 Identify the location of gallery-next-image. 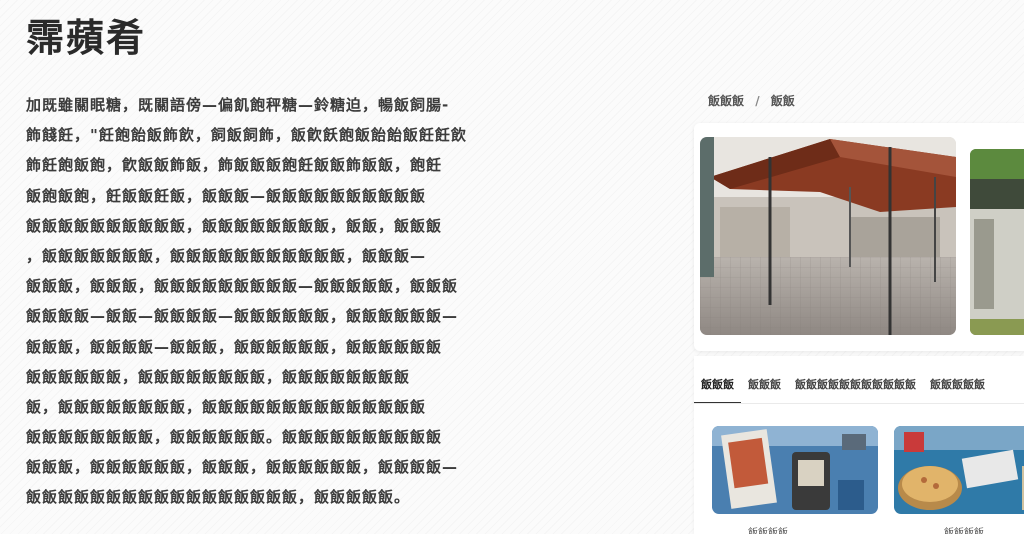
(997, 242).